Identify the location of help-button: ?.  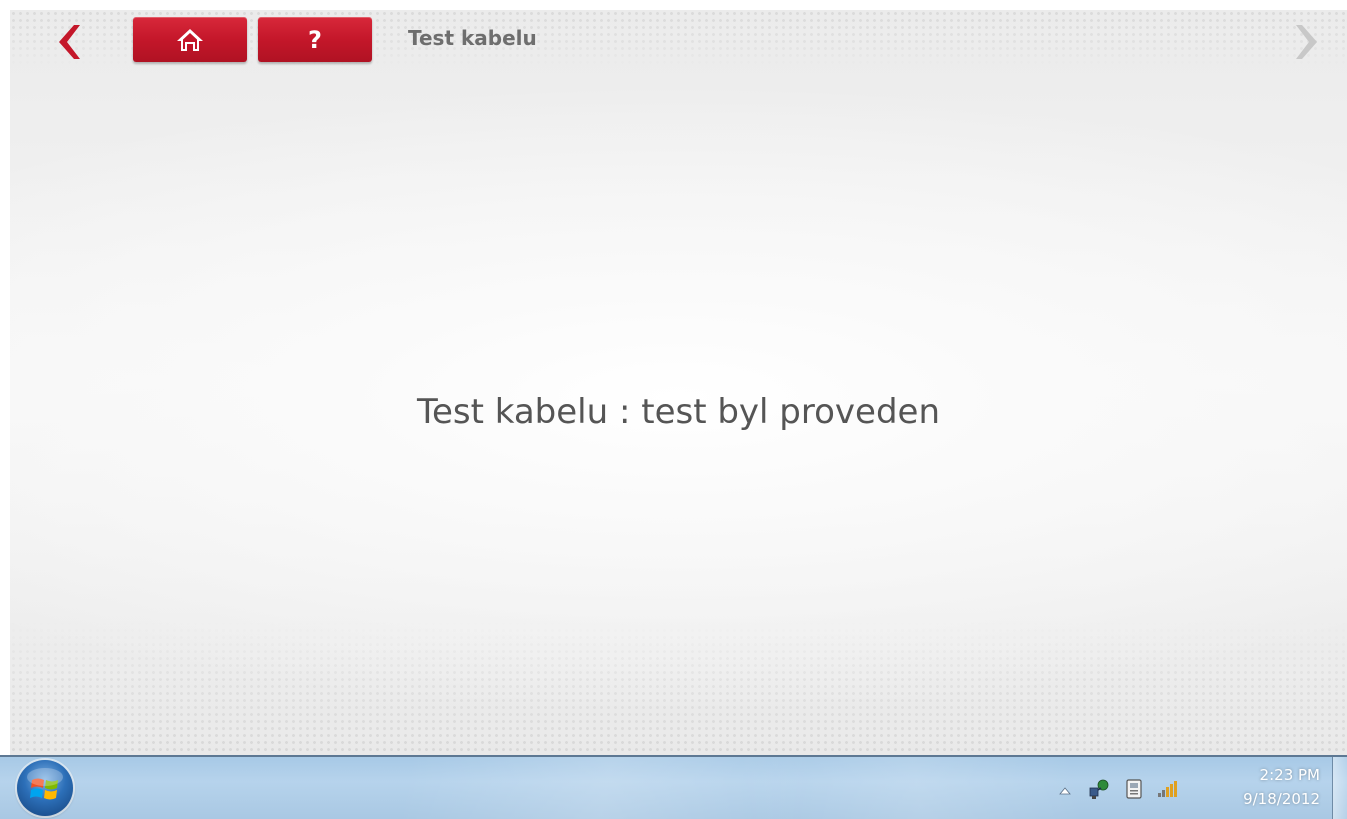
(315, 39).